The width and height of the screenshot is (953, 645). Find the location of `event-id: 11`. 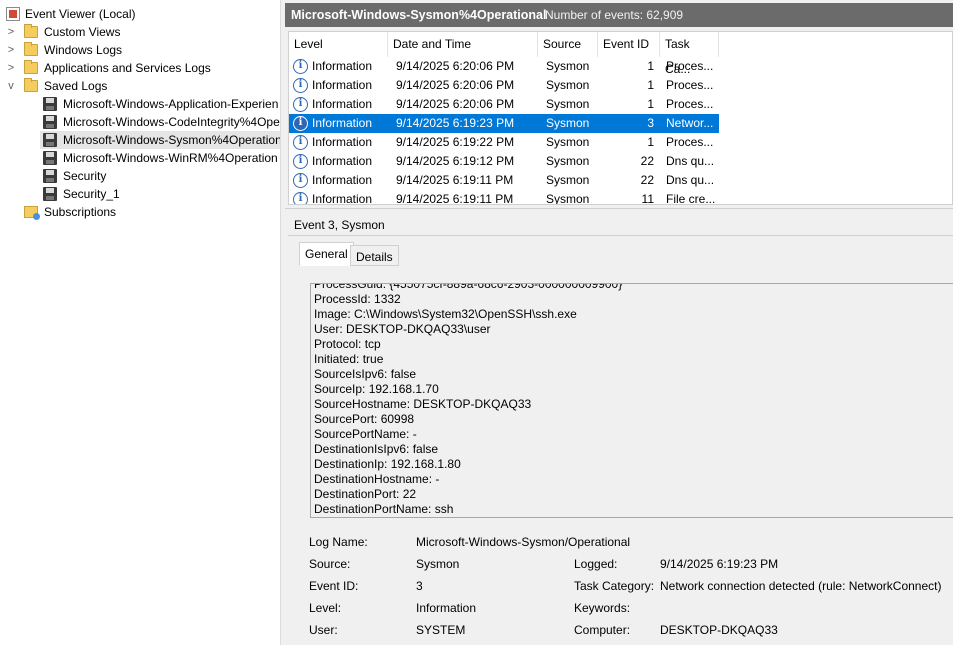

event-id: 11 is located at coordinates (647, 198).